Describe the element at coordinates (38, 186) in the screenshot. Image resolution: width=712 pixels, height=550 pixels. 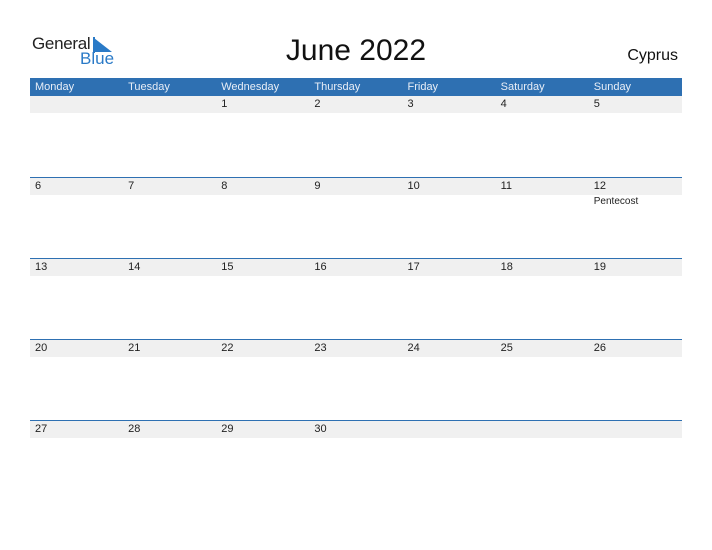
I see `day-number: 6` at that location.